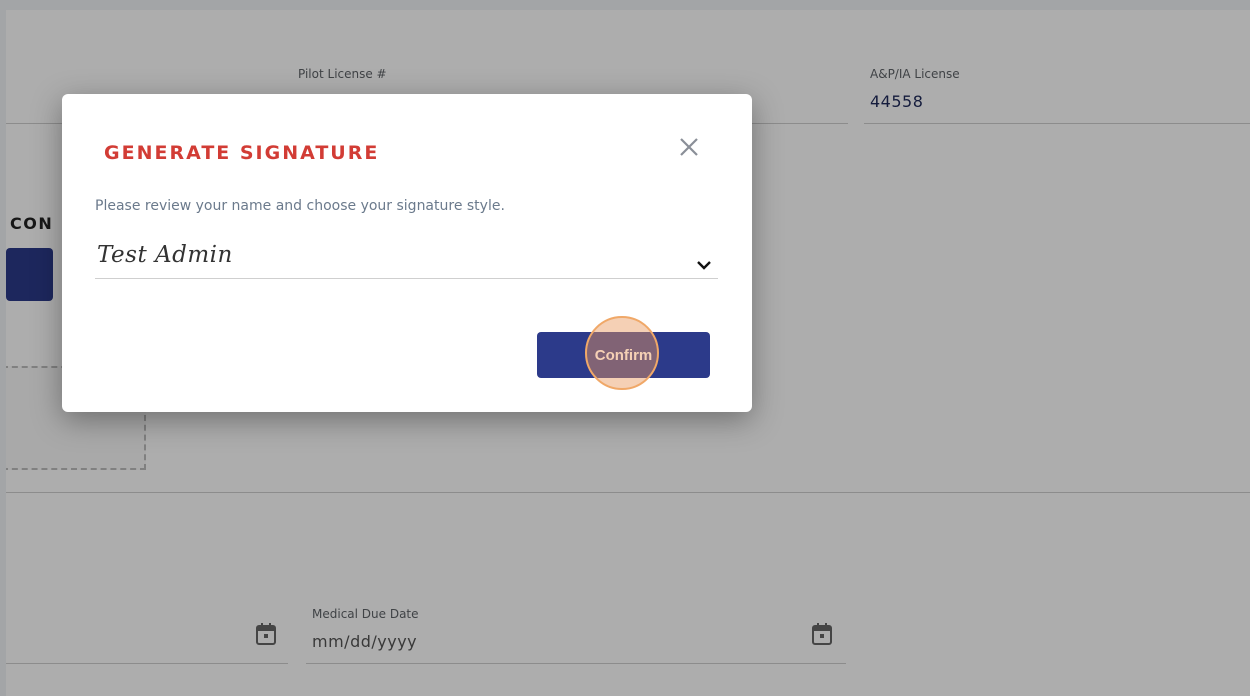  What do you see at coordinates (704, 265) in the screenshot?
I see `chevron-down-icon` at bounding box center [704, 265].